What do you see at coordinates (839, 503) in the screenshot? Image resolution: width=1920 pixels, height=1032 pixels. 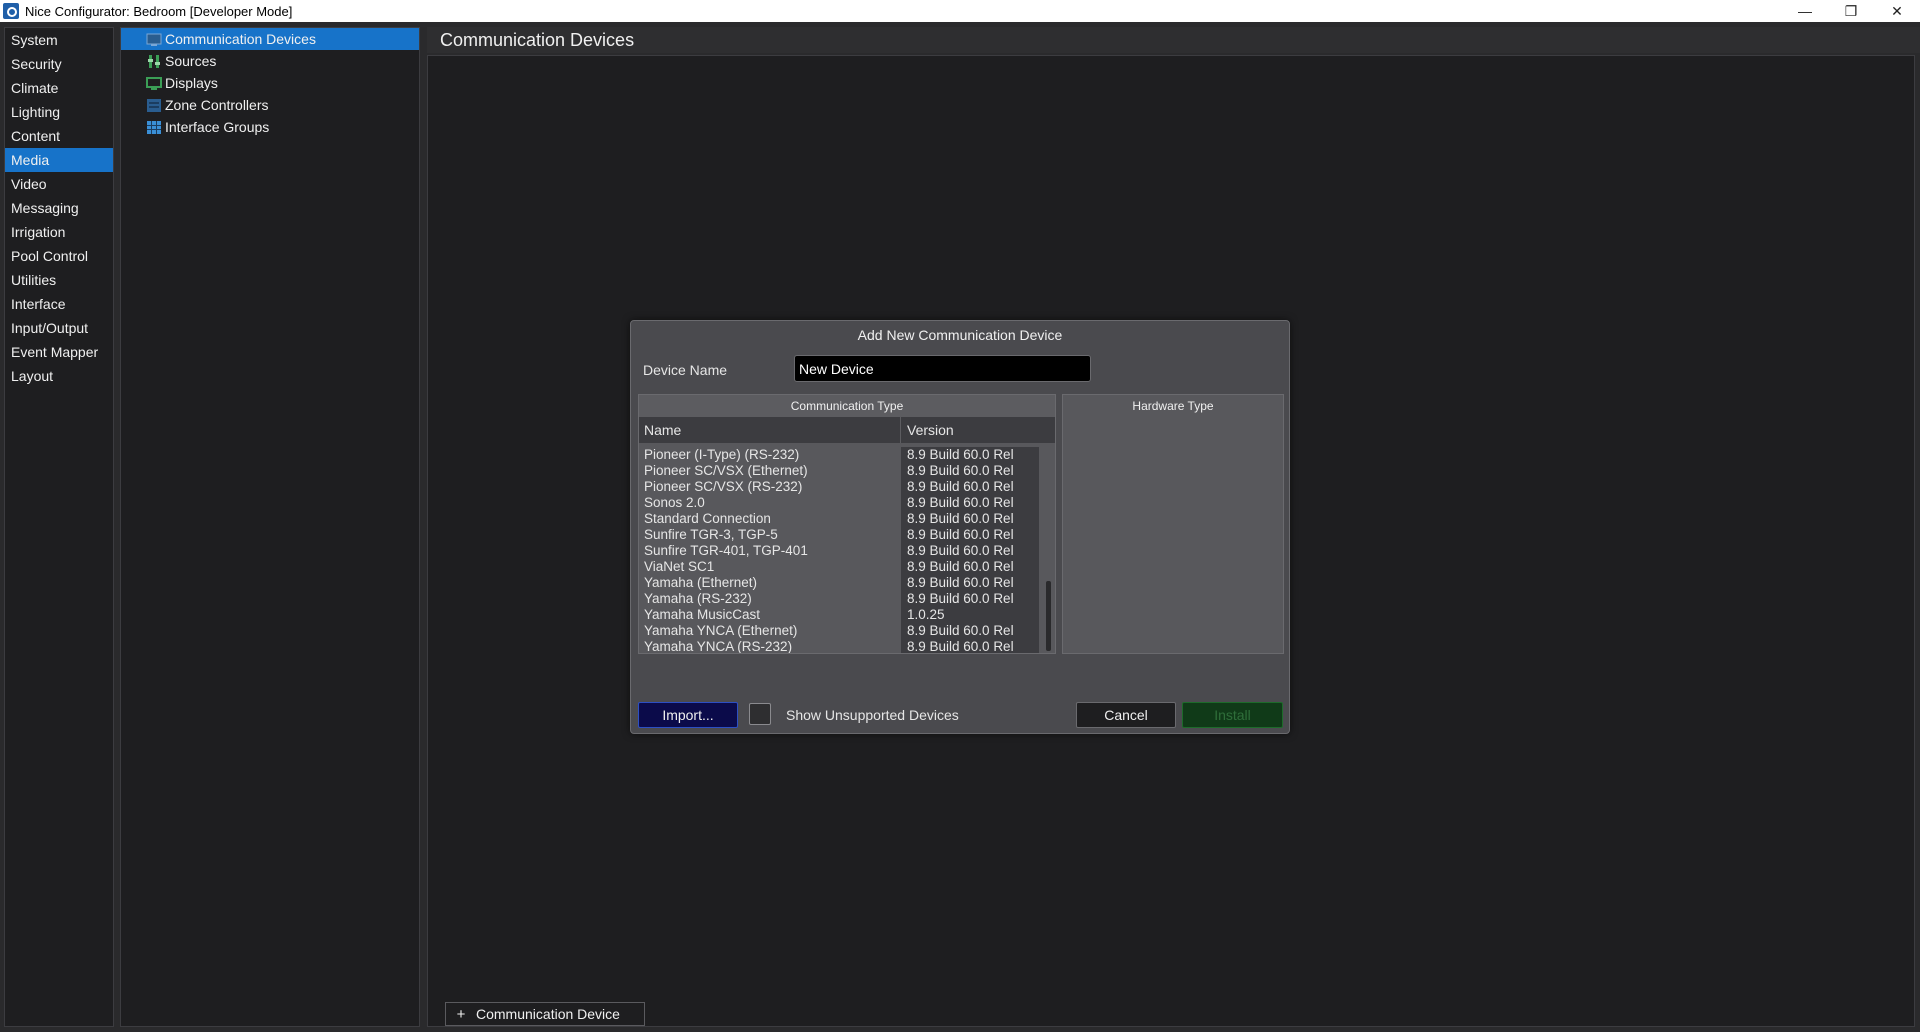 I see `list-item: Sonos 2.0 8.9 Build 60.0 Rel` at bounding box center [839, 503].